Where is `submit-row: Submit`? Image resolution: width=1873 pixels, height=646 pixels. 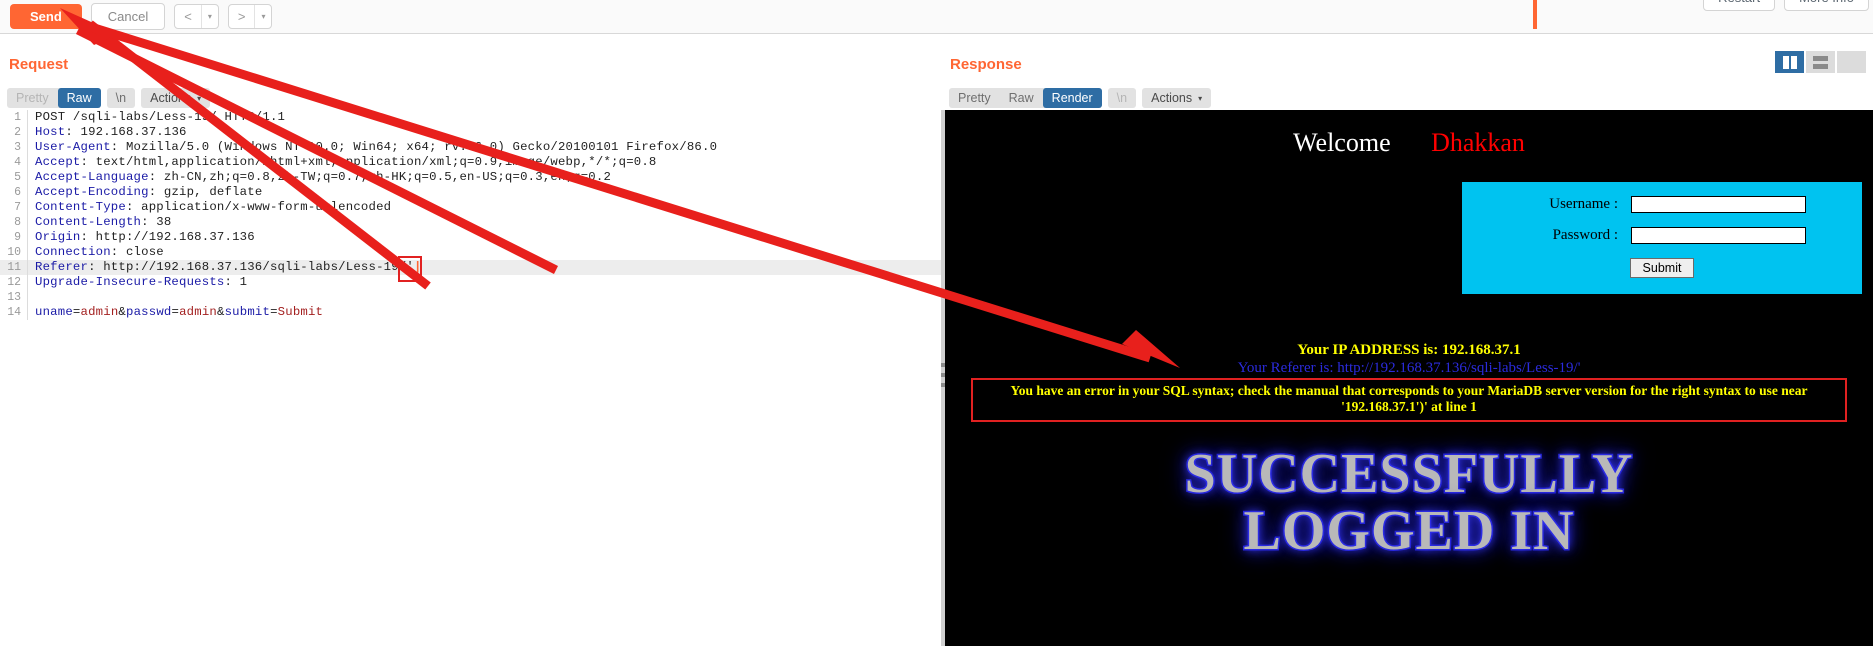
submit-row: Submit is located at coordinates (1662, 268).